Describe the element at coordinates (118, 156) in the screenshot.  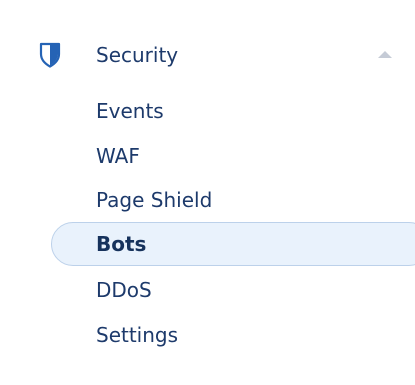
I see `sidebar-item-label: WAF` at that location.